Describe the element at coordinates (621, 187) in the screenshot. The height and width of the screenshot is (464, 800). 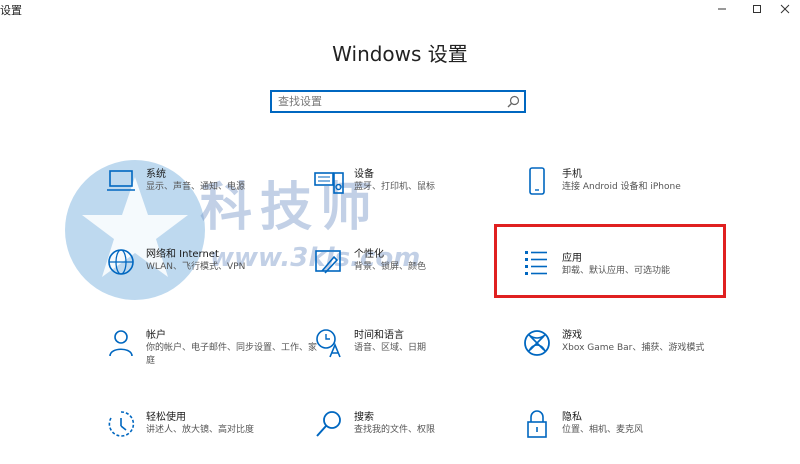
I see `tile-desc: 连接 Android 设备和 iPhone` at that location.